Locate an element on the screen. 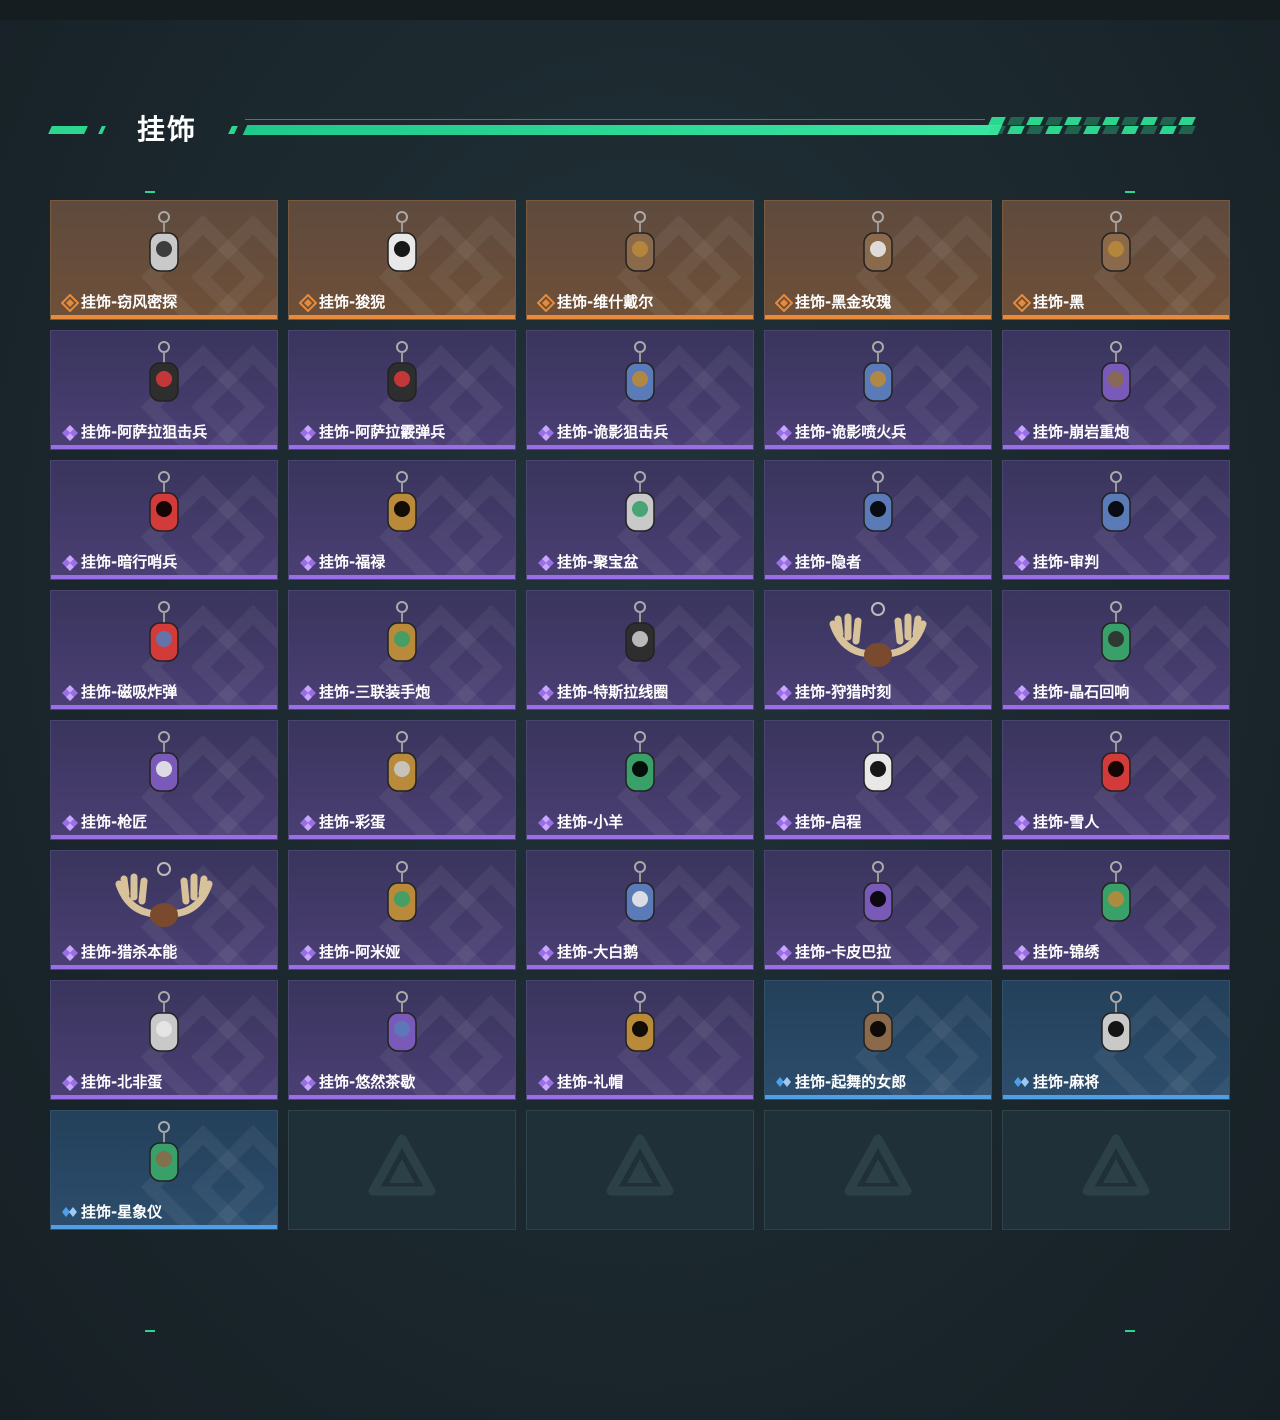 The image size is (1280, 1420). charm-card: 挂饰-磁吸炸弹 is located at coordinates (164, 650).